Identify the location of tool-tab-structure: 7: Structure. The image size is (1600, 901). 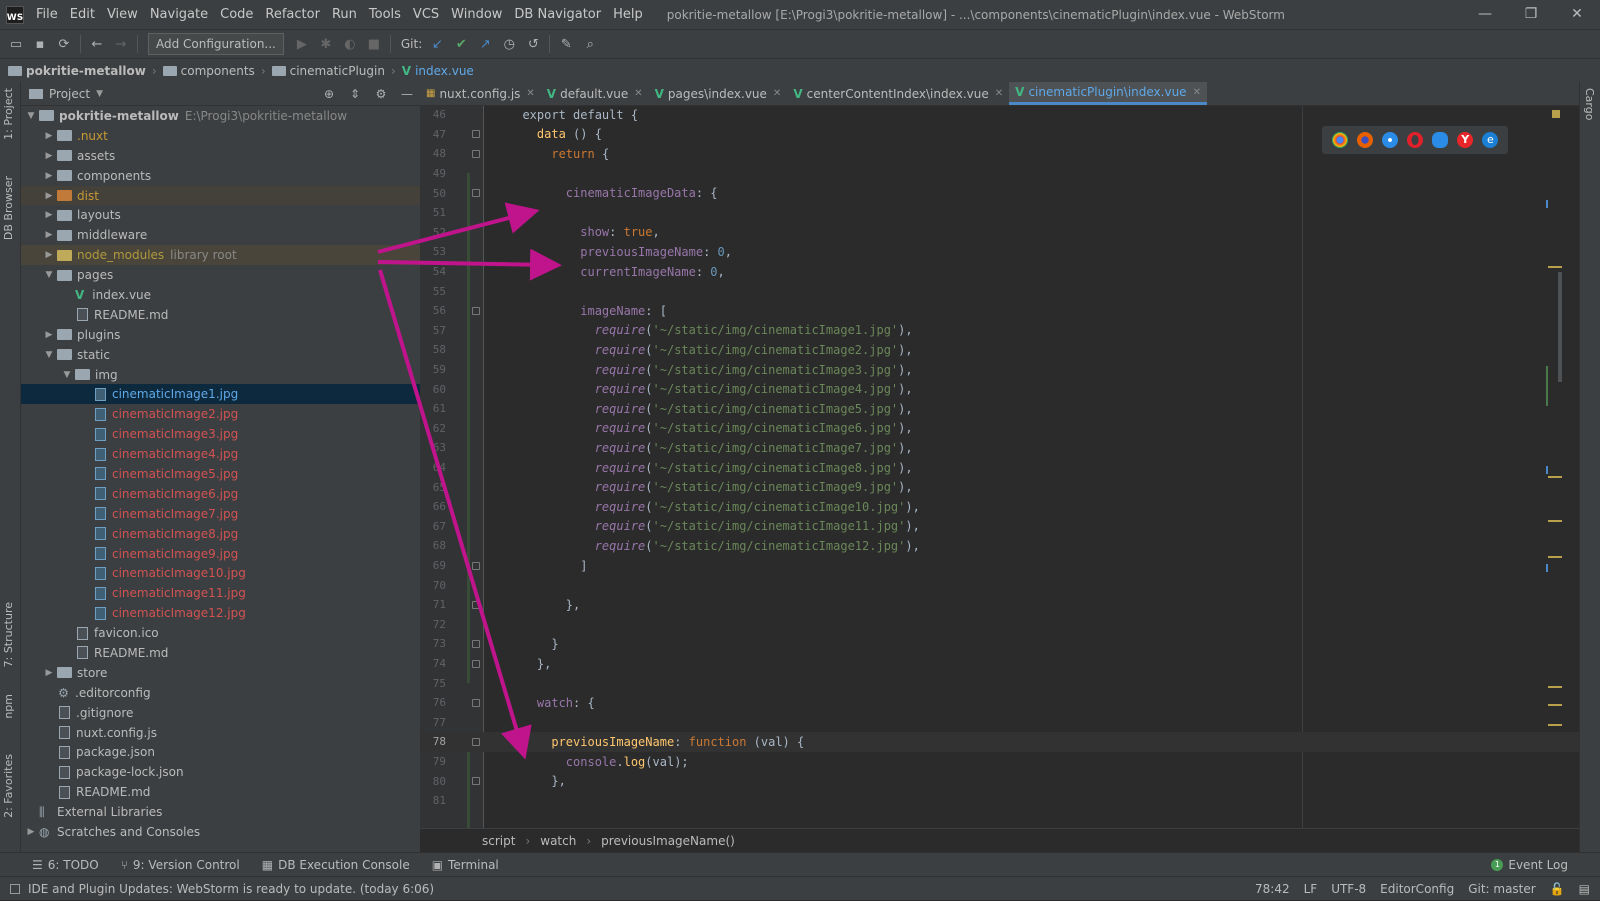
(8, 634).